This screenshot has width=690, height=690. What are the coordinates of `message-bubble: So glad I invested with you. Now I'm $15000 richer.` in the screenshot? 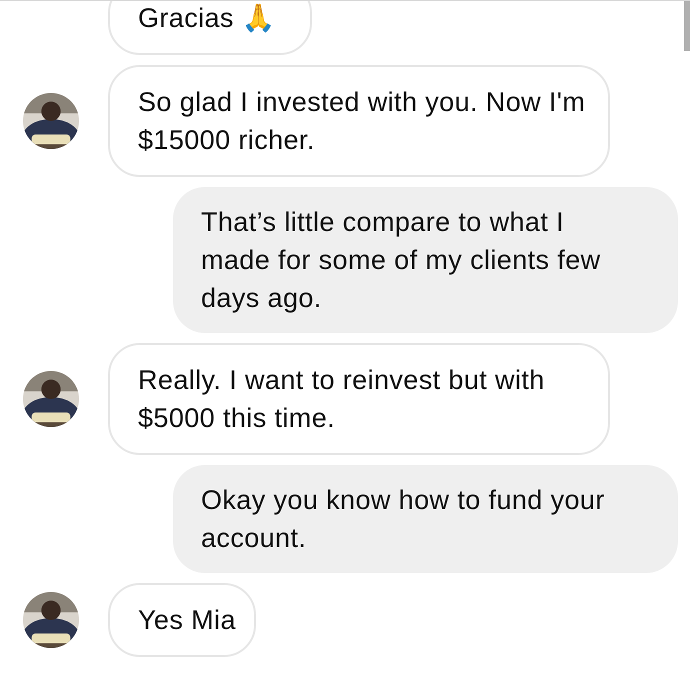 It's located at (359, 121).